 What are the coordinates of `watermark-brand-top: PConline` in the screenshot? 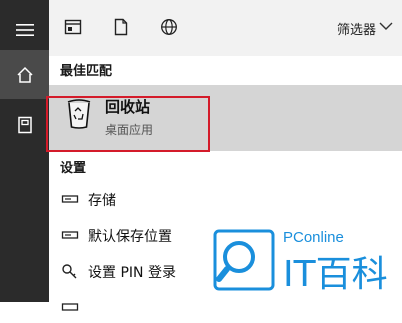 It's located at (313, 237).